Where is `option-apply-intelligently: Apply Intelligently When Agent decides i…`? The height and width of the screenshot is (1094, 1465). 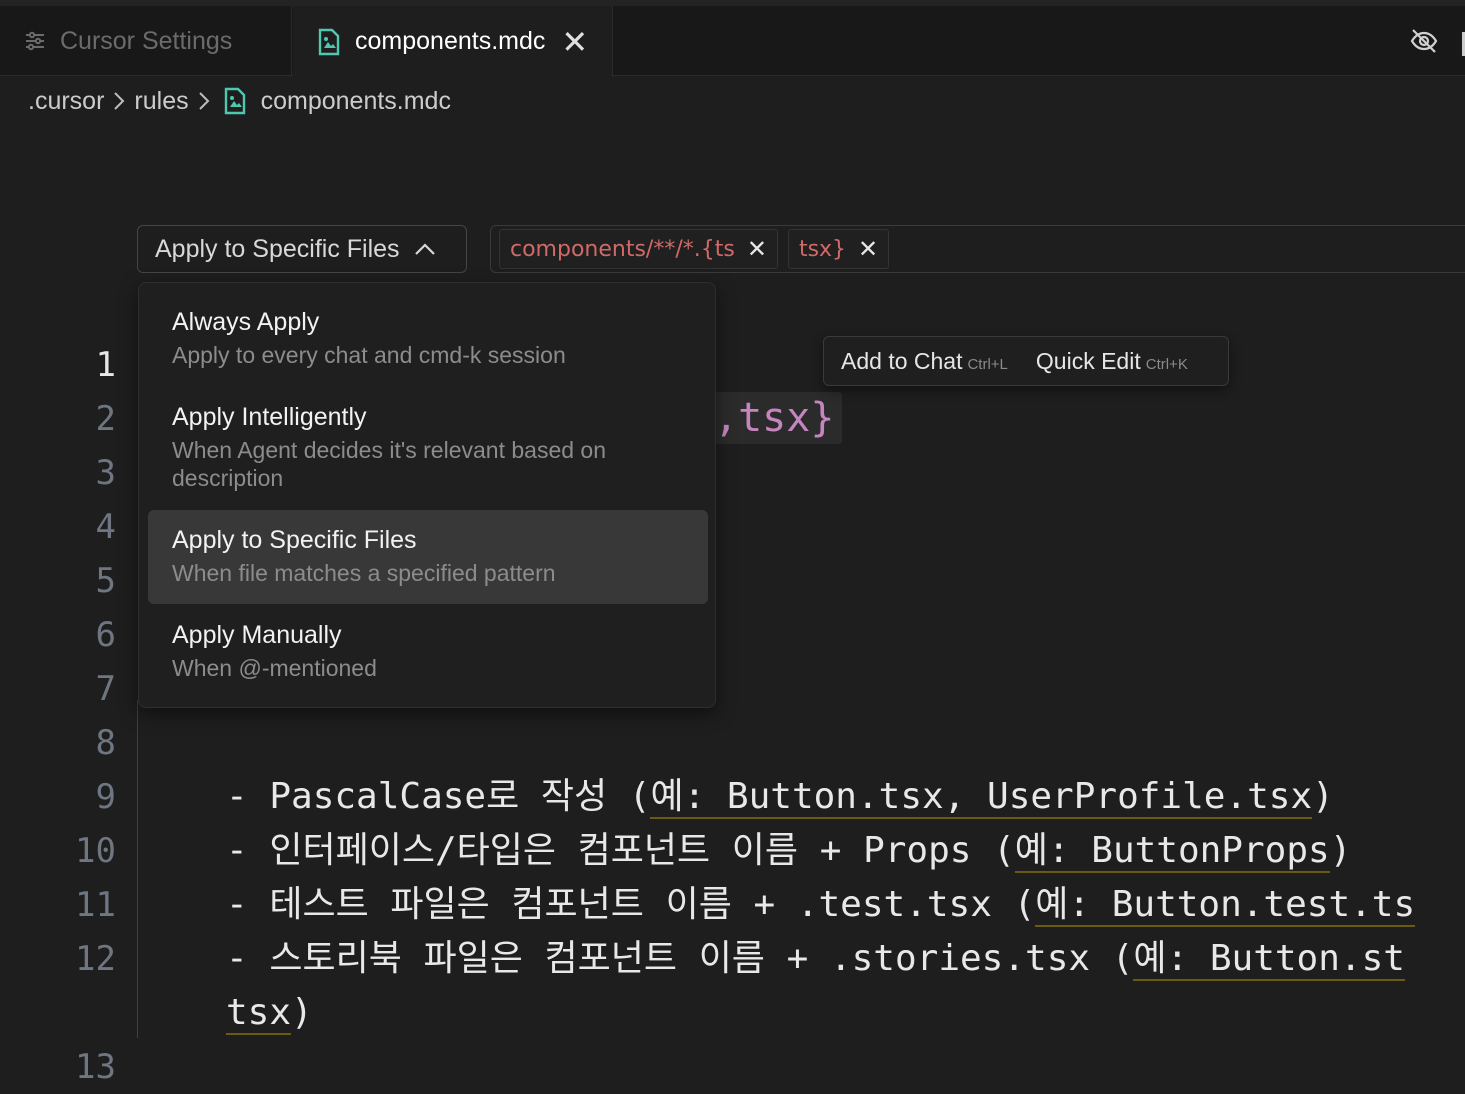
option-apply-intelligently: Apply Intelligently When Agent decides i… is located at coordinates (428, 454).